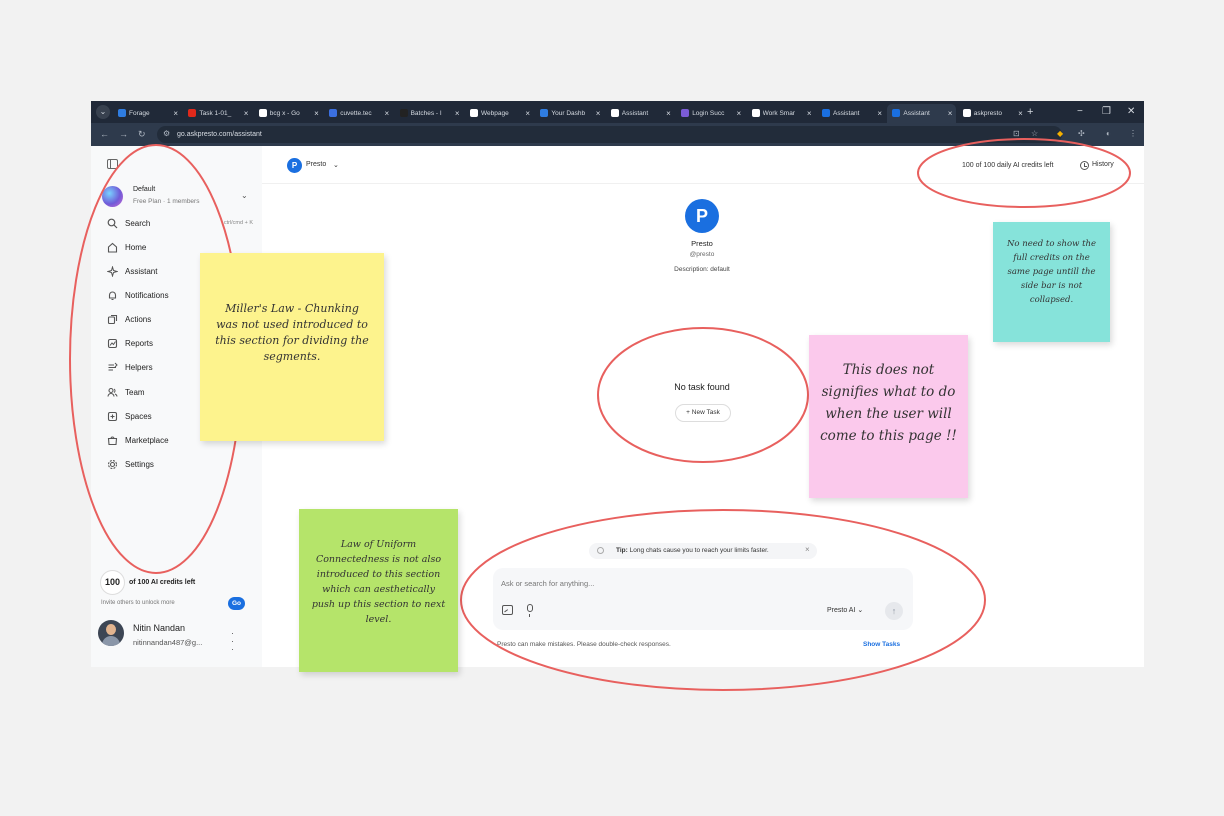  What do you see at coordinates (845, 610) in the screenshot?
I see `model-selector: Presto AI ⌄` at bounding box center [845, 610].